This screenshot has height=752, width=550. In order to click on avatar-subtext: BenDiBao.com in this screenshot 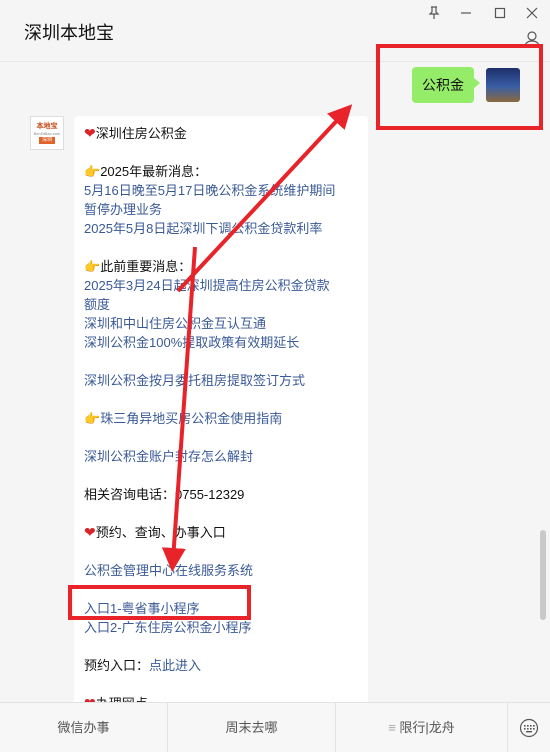, I will do `click(47, 133)`.